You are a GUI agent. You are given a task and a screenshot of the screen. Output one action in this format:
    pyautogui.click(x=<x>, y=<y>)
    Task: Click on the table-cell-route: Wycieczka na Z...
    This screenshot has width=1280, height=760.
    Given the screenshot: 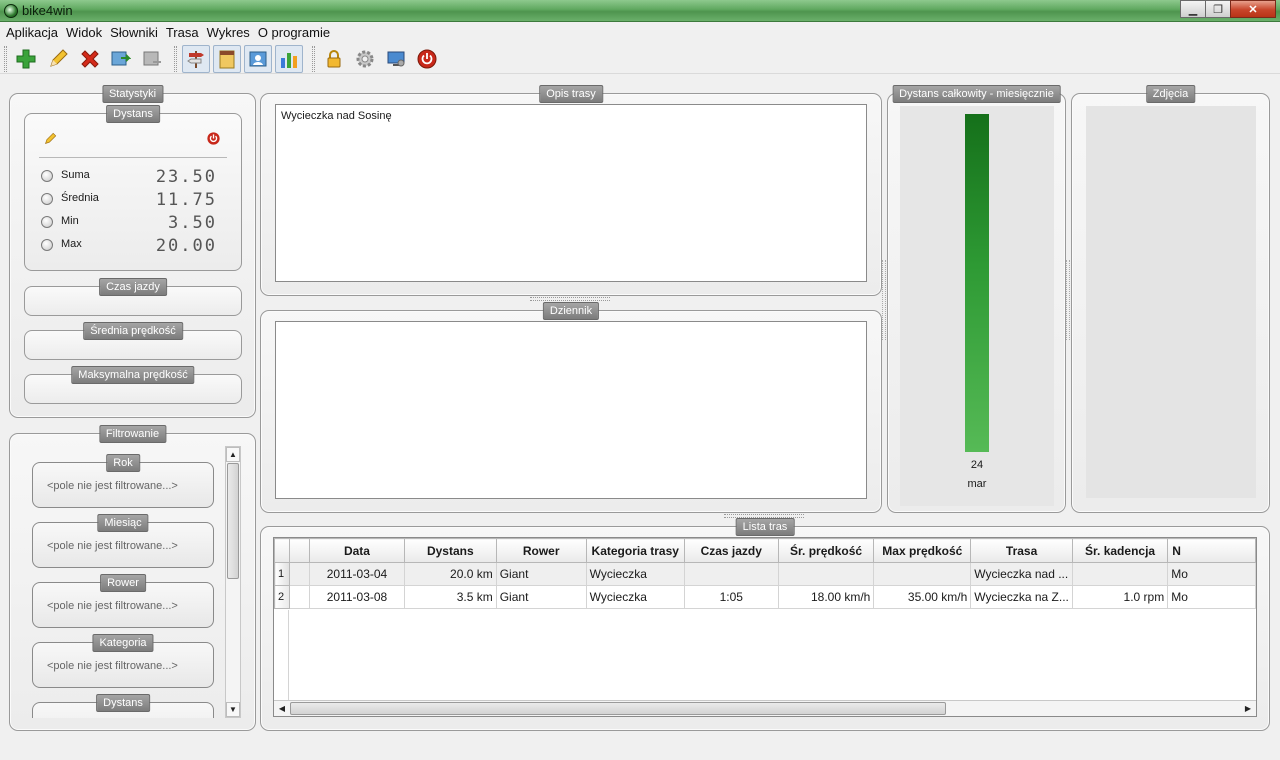 What is the action you would take?
    pyautogui.click(x=1021, y=597)
    